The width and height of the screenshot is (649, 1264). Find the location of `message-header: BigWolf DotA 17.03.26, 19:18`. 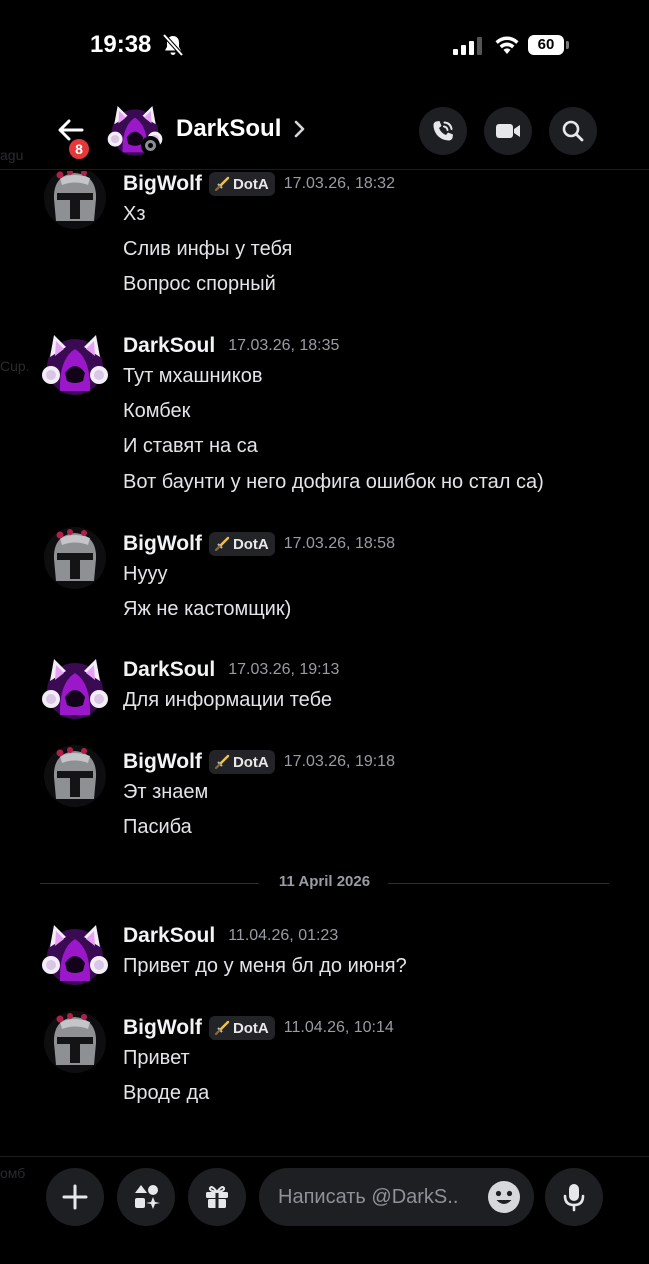

message-header: BigWolf DotA 17.03.26, 19:18 is located at coordinates (259, 762).